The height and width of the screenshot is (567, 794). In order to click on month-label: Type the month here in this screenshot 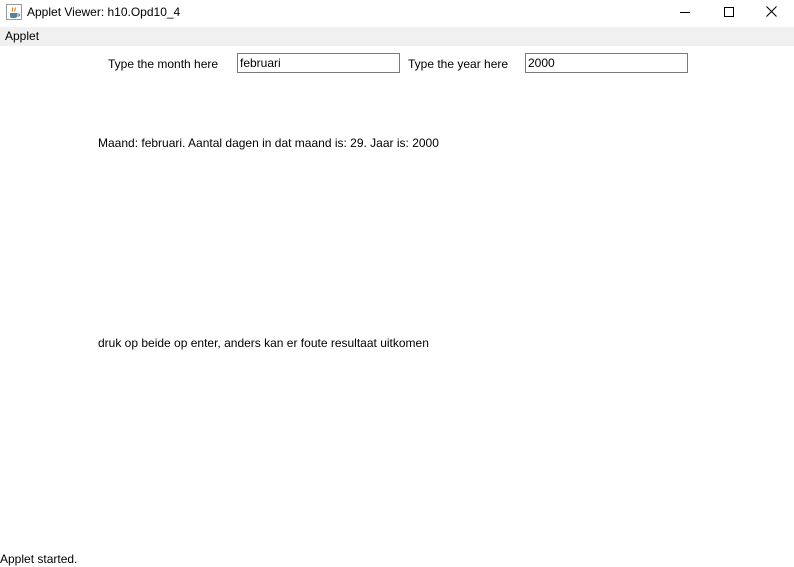, I will do `click(163, 64)`.